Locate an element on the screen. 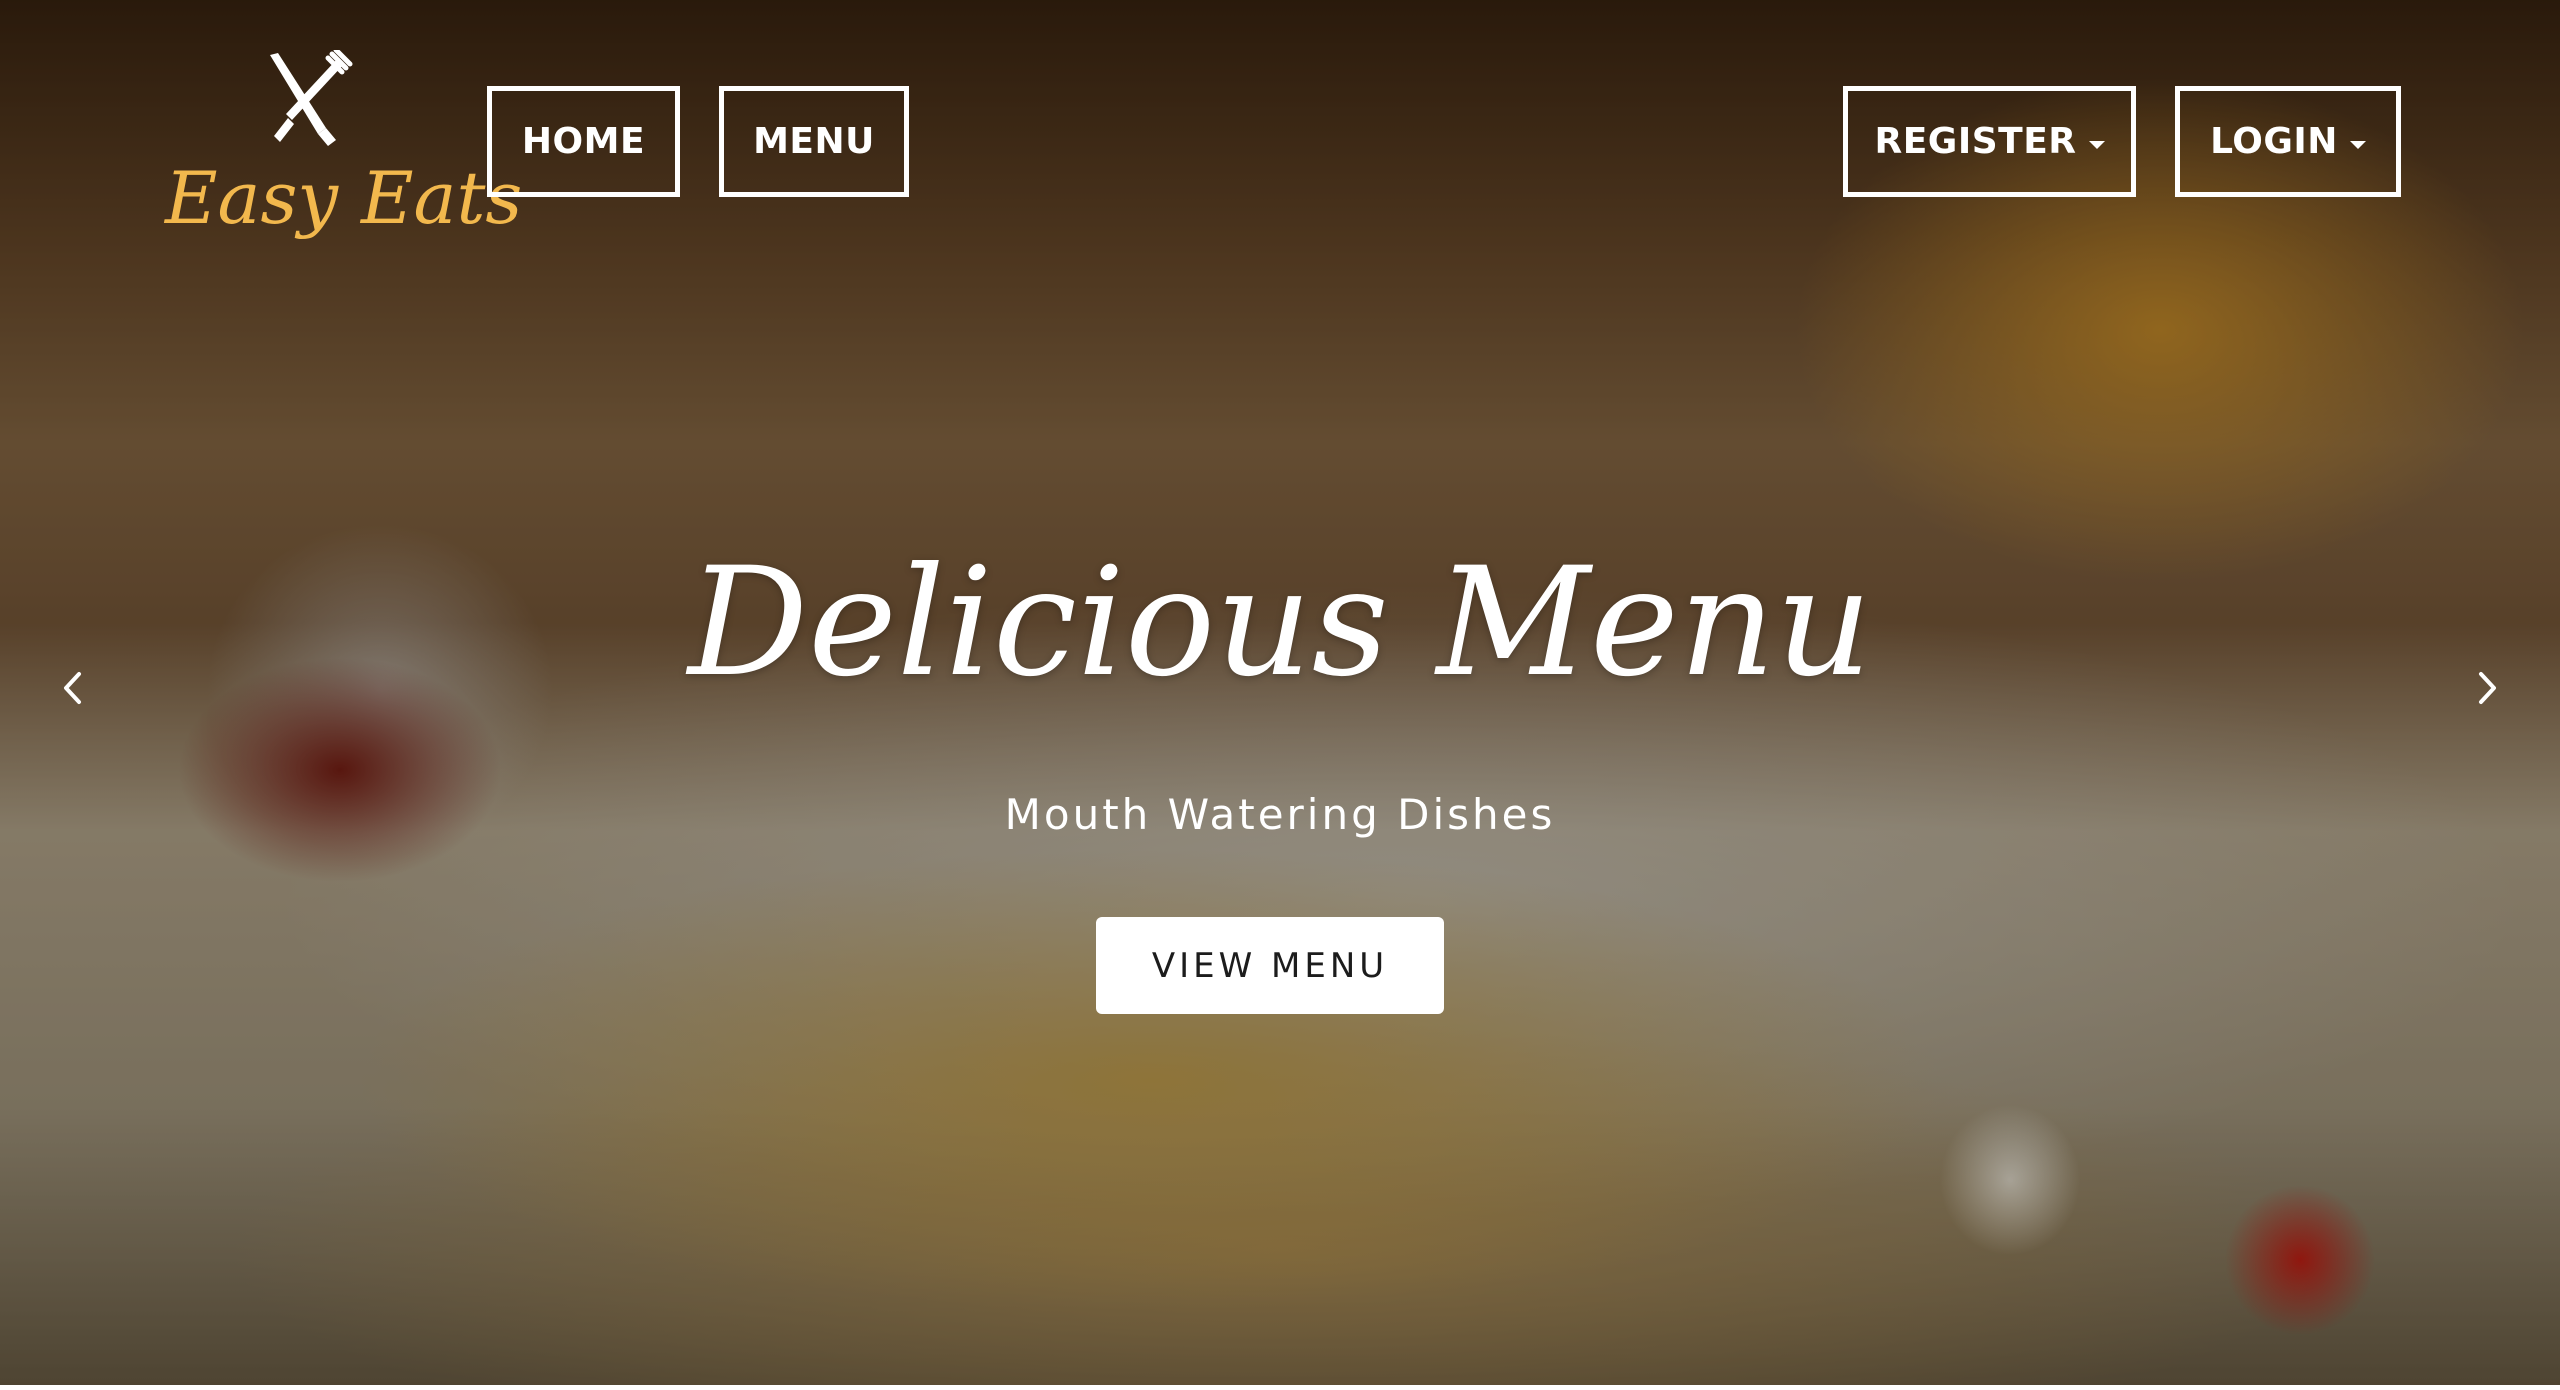 This screenshot has height=1390, width=2560. home-button: HOME is located at coordinates (583, 141).